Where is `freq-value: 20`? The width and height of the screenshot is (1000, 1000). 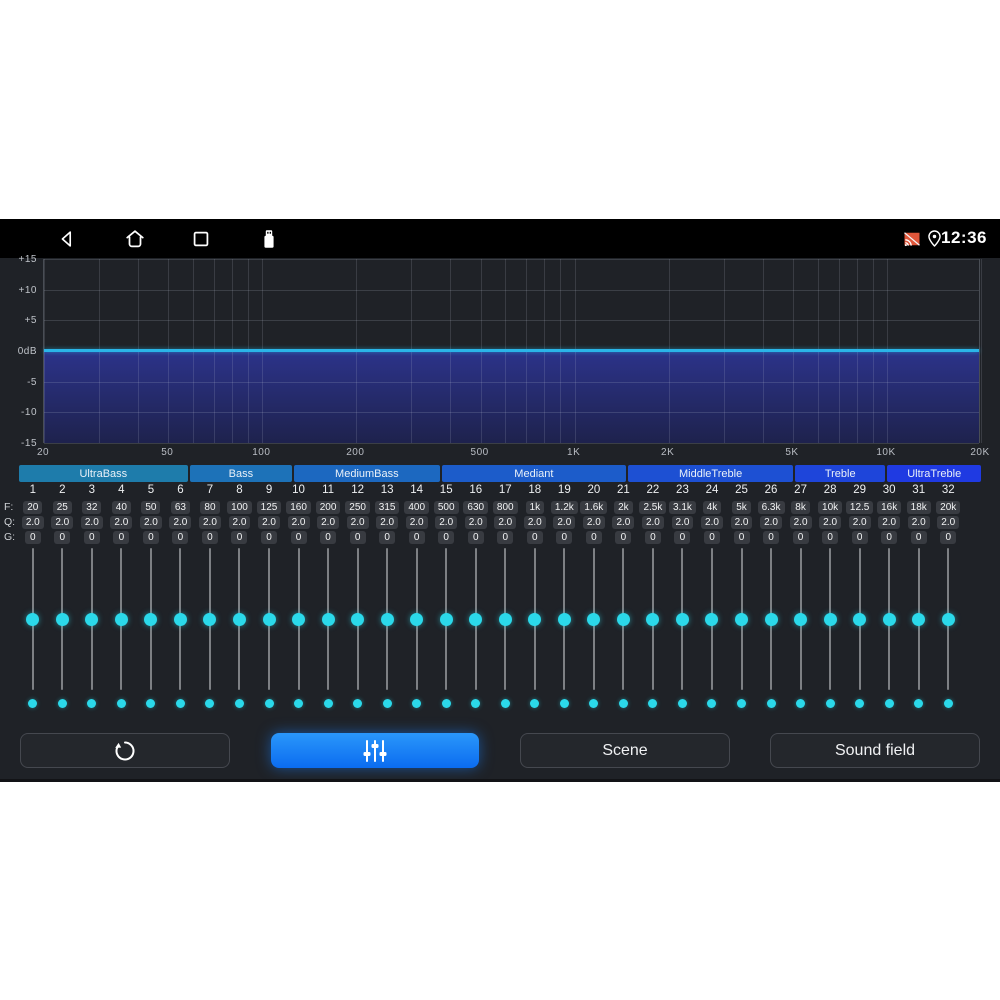
freq-value: 20 is located at coordinates (33, 507).